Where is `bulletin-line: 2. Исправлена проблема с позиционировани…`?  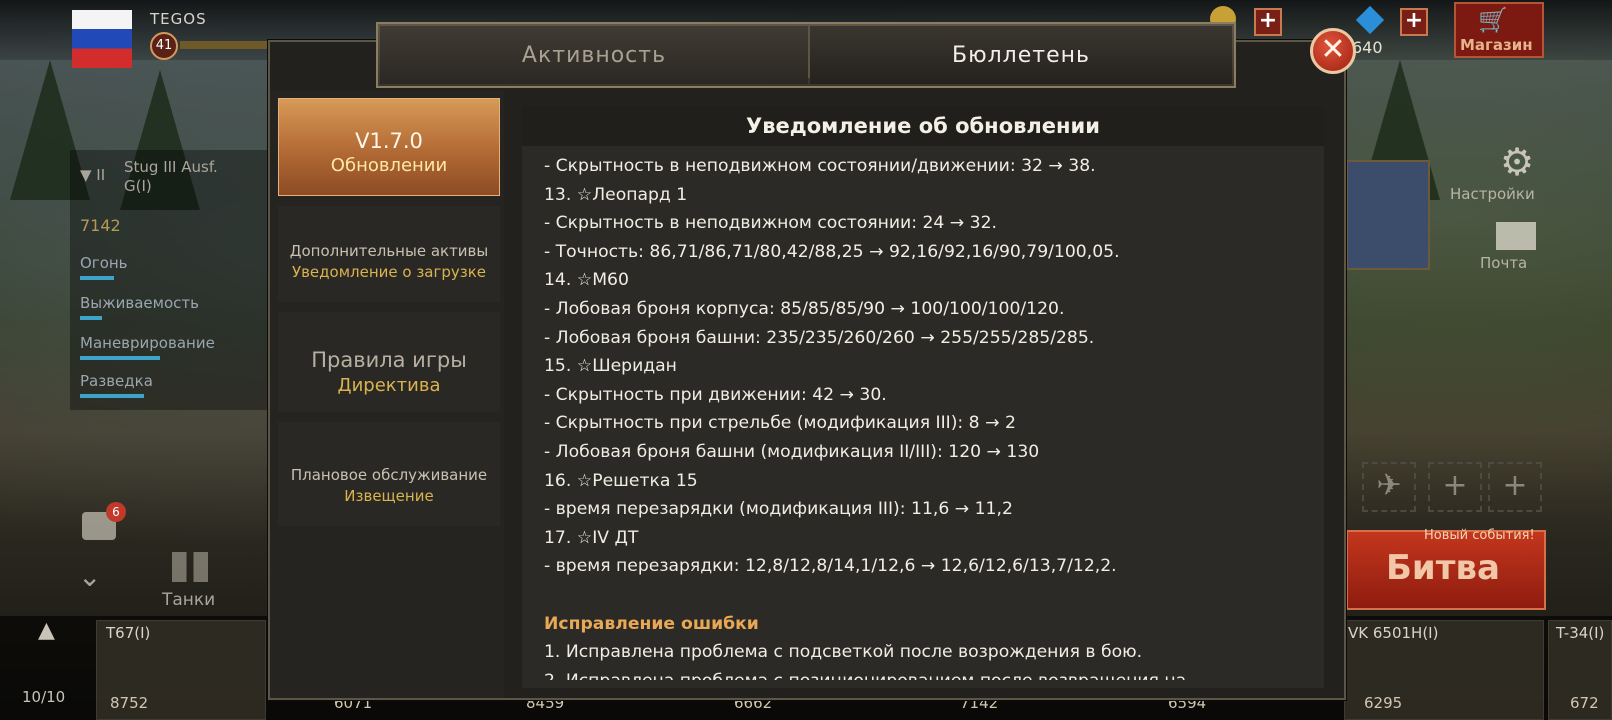
bulletin-line: 2. Исправлена проблема с позиционировани… is located at coordinates (924, 673).